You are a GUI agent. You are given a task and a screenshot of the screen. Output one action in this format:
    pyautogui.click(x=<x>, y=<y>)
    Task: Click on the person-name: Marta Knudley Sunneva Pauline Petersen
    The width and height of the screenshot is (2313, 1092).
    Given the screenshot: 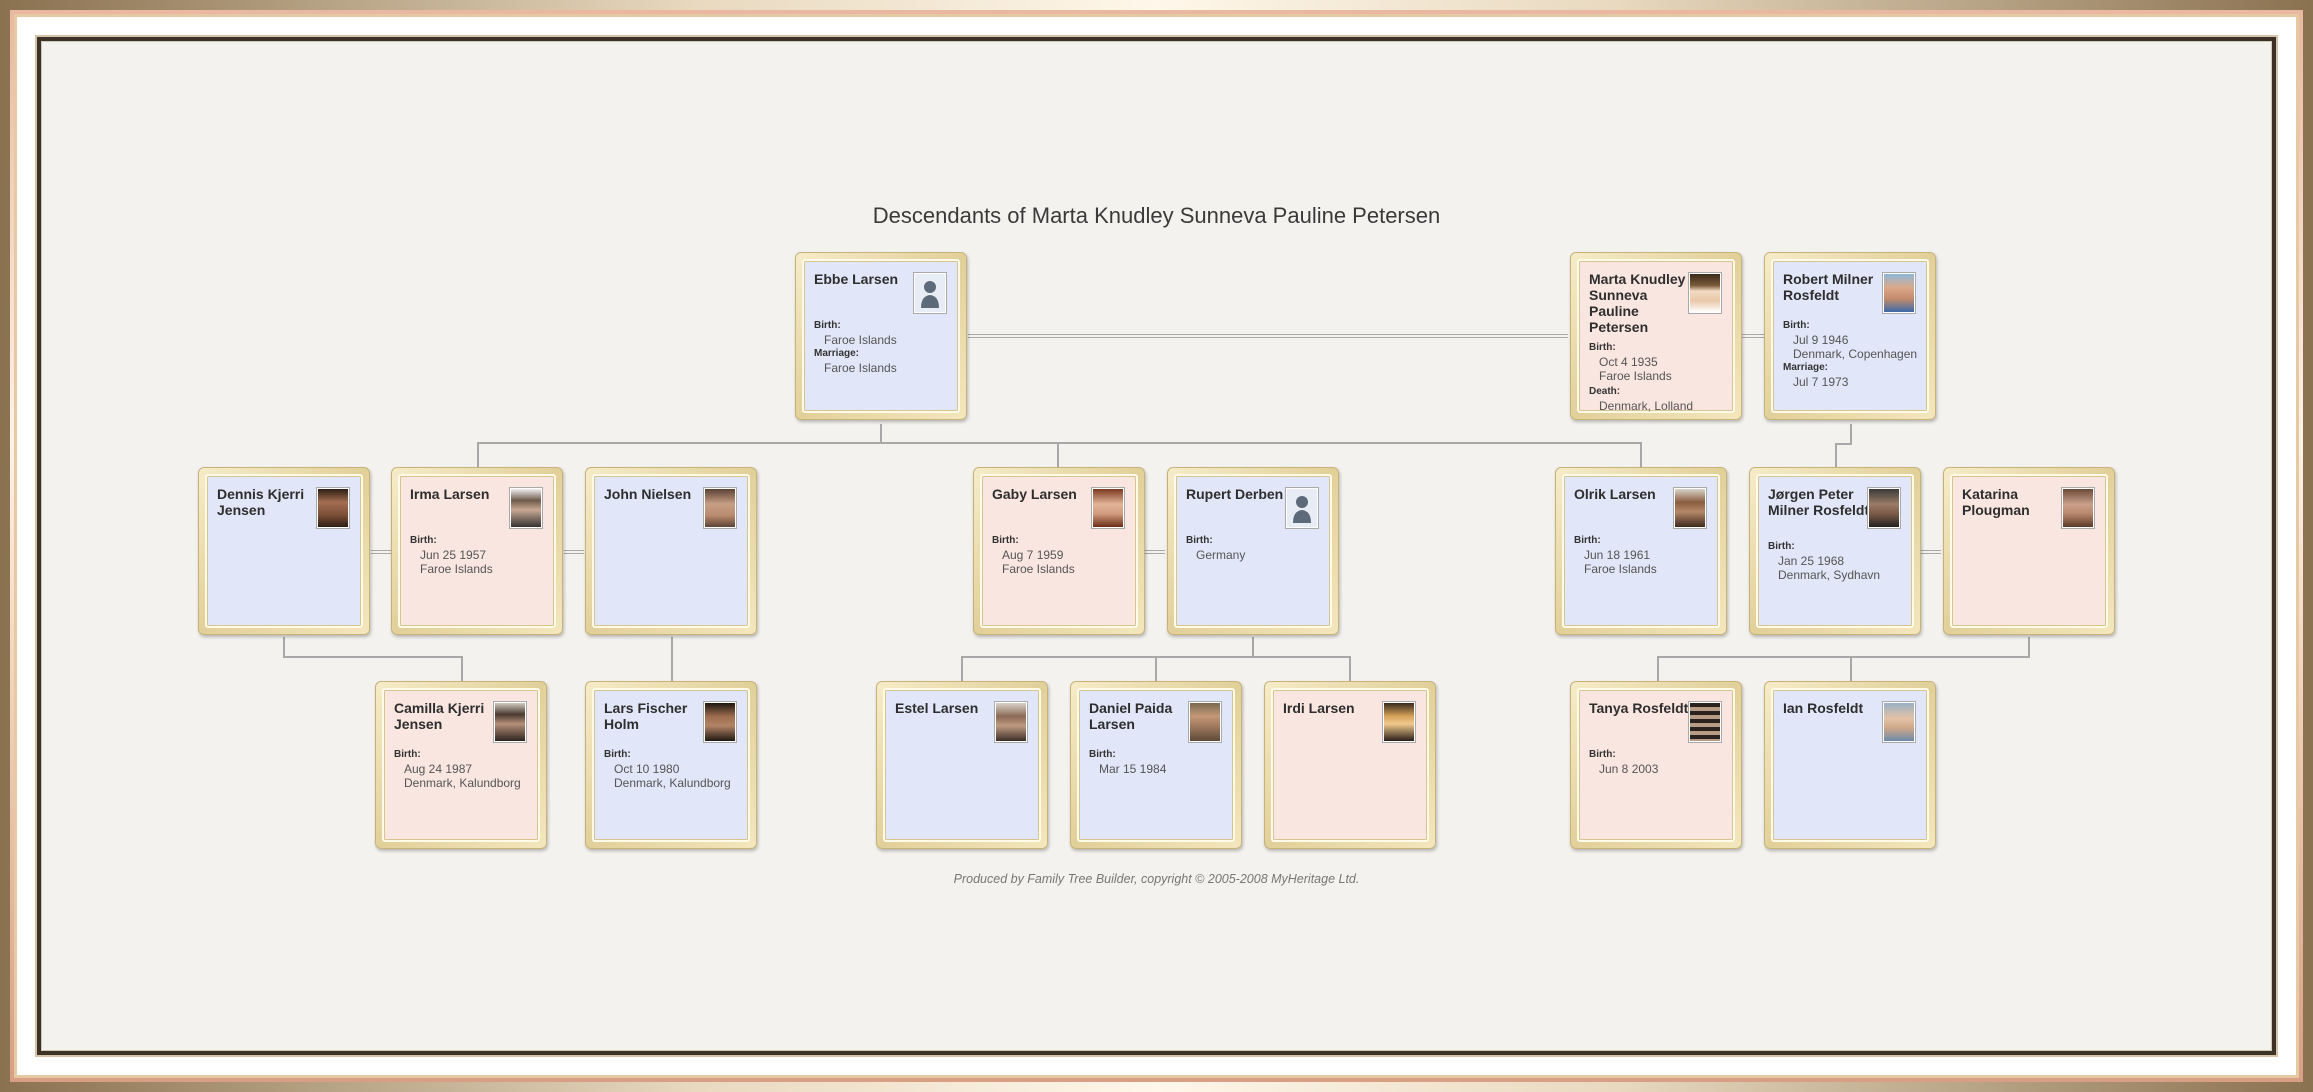 What is the action you would take?
    pyautogui.click(x=1637, y=303)
    